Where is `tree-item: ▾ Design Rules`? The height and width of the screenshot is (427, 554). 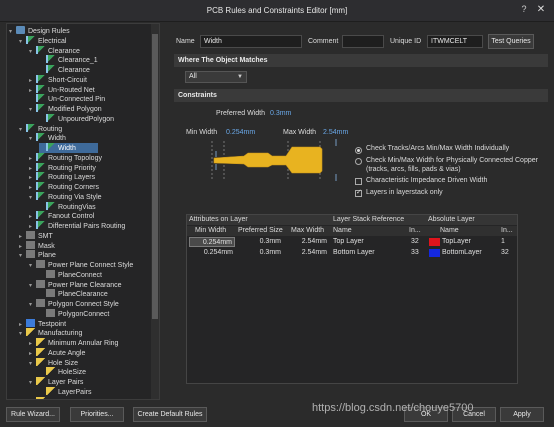 tree-item: ▾ Design Rules is located at coordinates (39, 31).